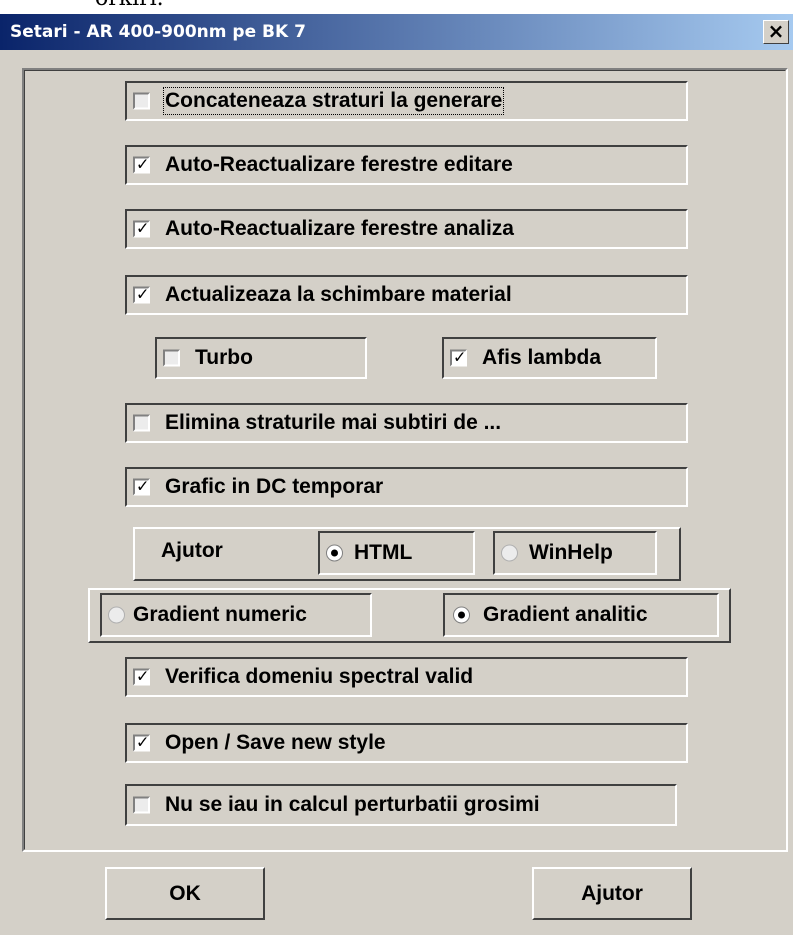 This screenshot has height=935, width=793. What do you see at coordinates (401, 805) in the screenshot?
I see `option-perturbatii-grosimi: Nu se iau in calcul perturbatii grosimi` at bounding box center [401, 805].